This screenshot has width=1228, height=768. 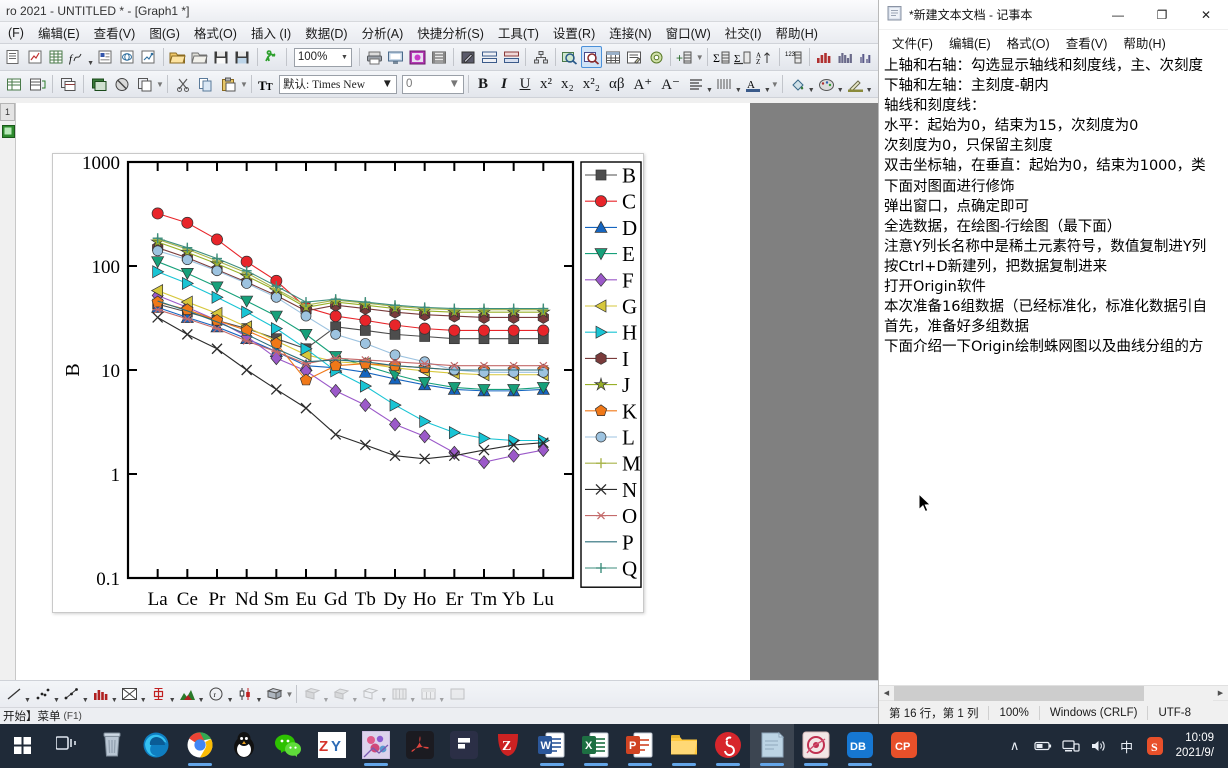 What do you see at coordinates (1087, 42) in the screenshot?
I see `notepad-menu-view: 查看(V)` at bounding box center [1087, 42].